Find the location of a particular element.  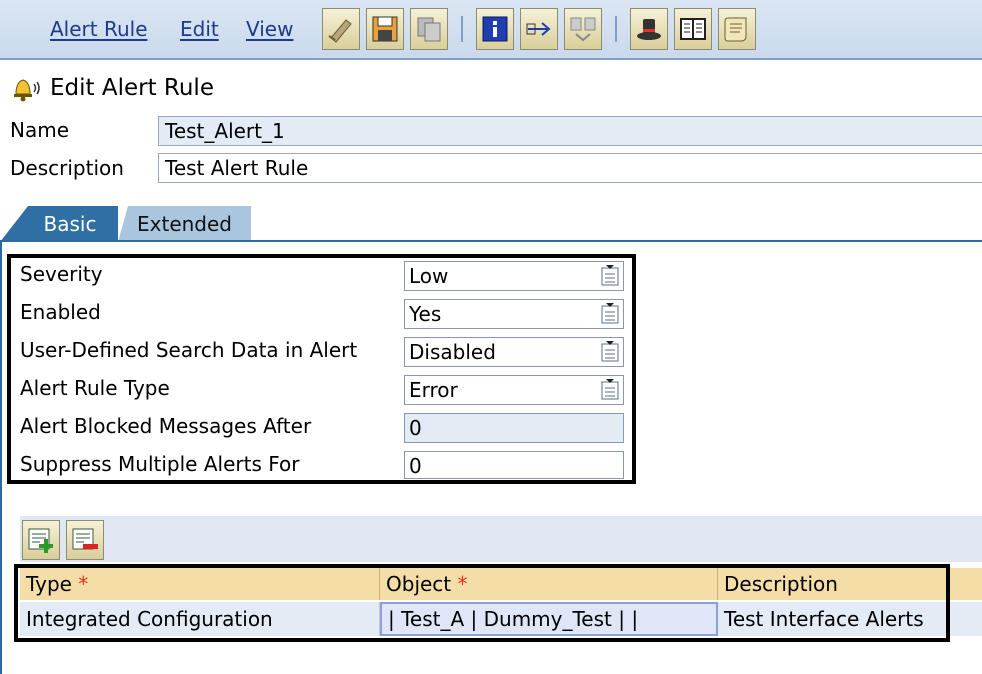

table-highlight is located at coordinates (482, 603).